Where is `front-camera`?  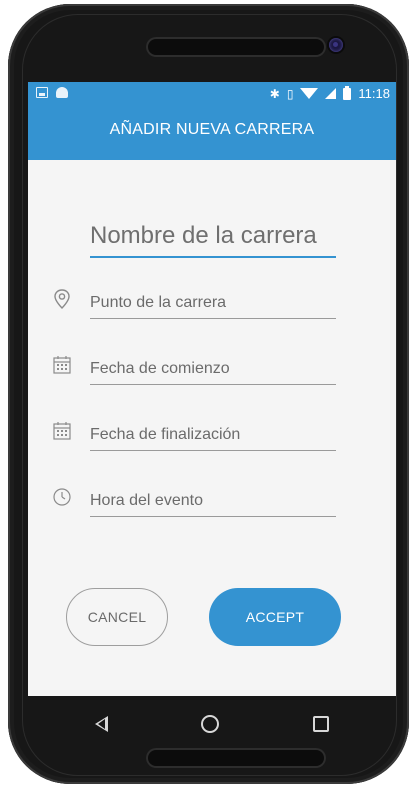 front-camera is located at coordinates (336, 45).